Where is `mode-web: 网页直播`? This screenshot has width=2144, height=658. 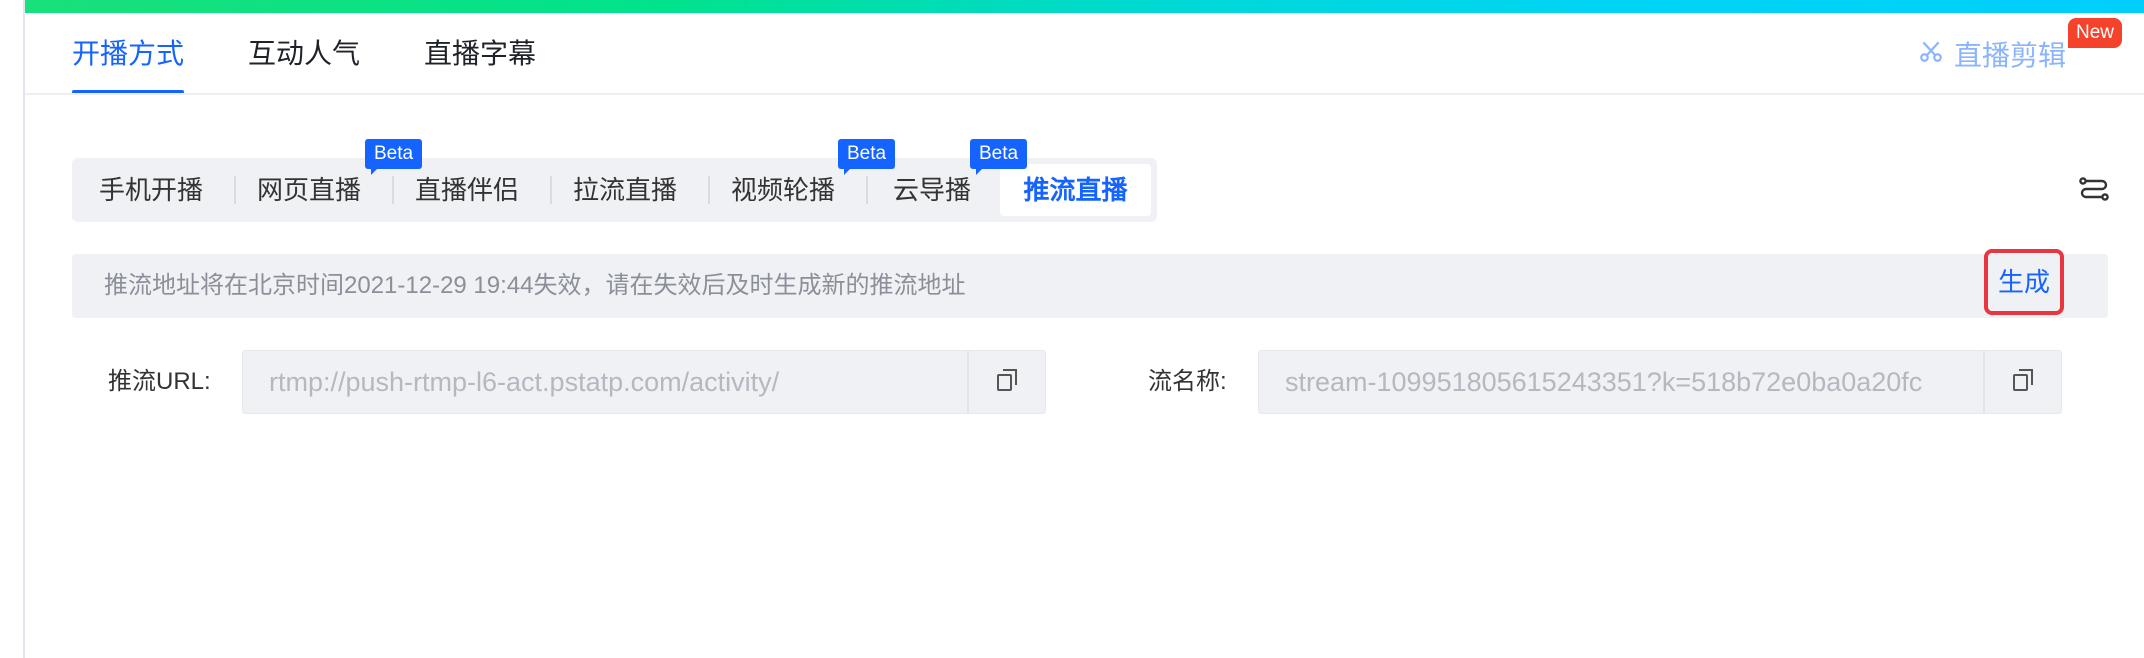
mode-web: 网页直播 is located at coordinates (309, 190).